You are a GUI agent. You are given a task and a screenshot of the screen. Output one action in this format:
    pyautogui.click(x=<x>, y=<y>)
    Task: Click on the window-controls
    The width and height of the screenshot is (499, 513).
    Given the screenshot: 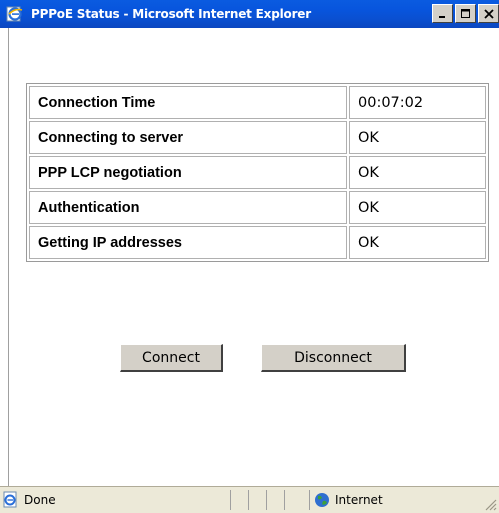 What is the action you would take?
    pyautogui.click(x=464, y=13)
    